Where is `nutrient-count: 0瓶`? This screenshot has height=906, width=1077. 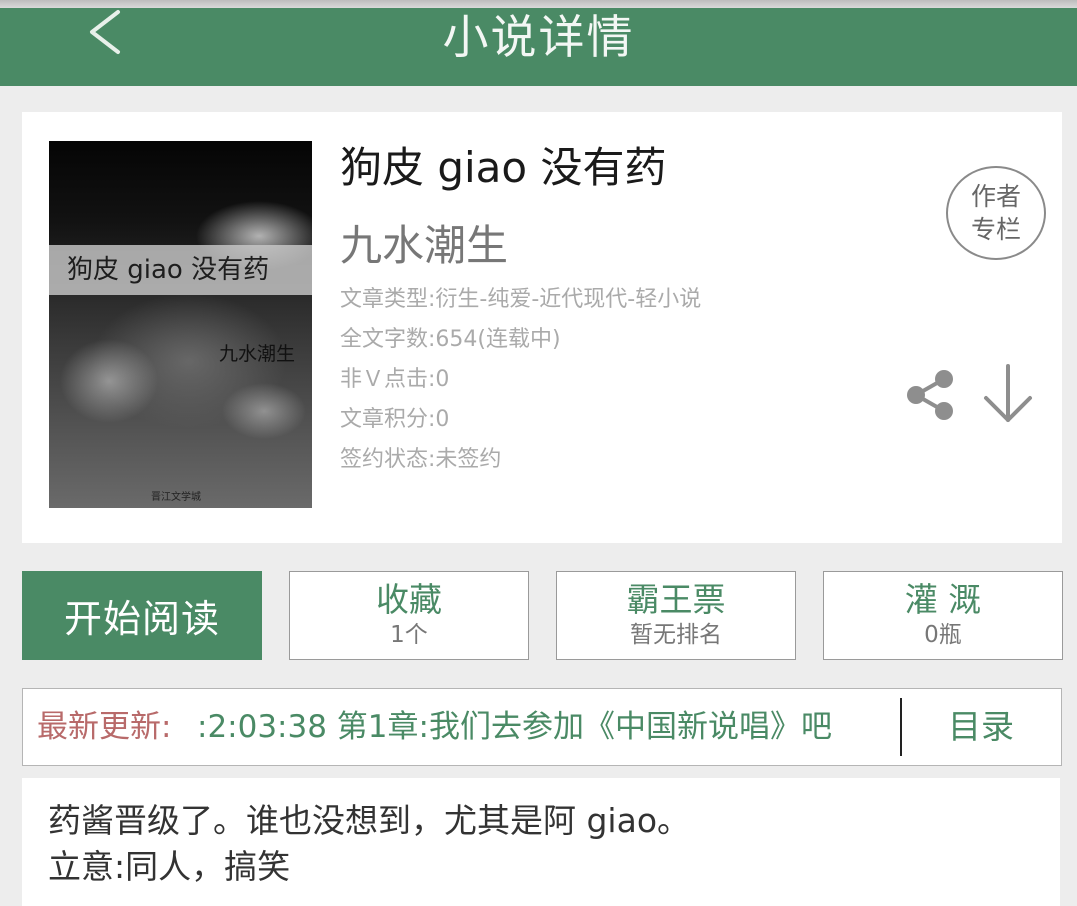 nutrient-count: 0瓶 is located at coordinates (943, 635).